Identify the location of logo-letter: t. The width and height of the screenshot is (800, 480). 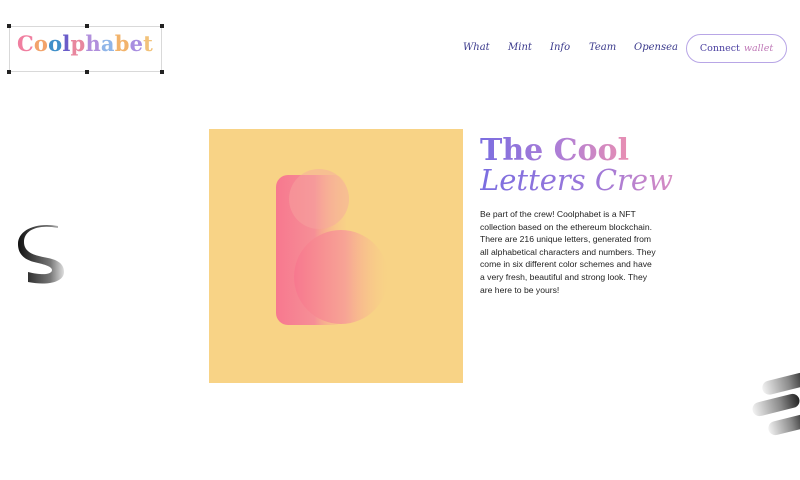
(148, 43).